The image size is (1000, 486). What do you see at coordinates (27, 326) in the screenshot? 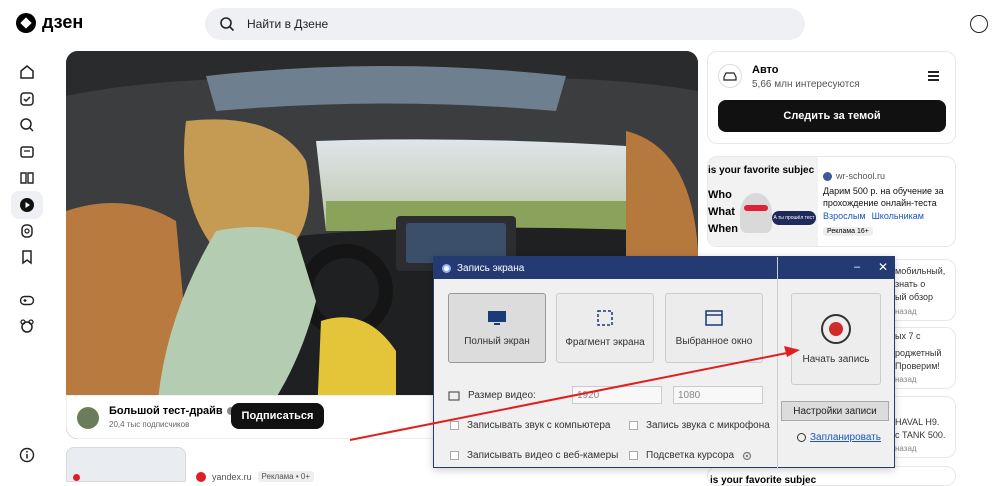
I see `kids-icon` at bounding box center [27, 326].